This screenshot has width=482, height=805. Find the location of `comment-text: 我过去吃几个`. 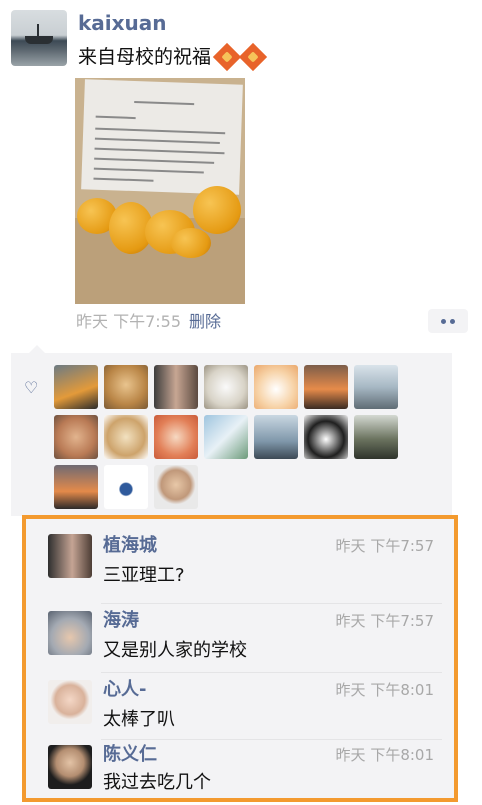

comment-text: 我过去吃几个 is located at coordinates (157, 783).